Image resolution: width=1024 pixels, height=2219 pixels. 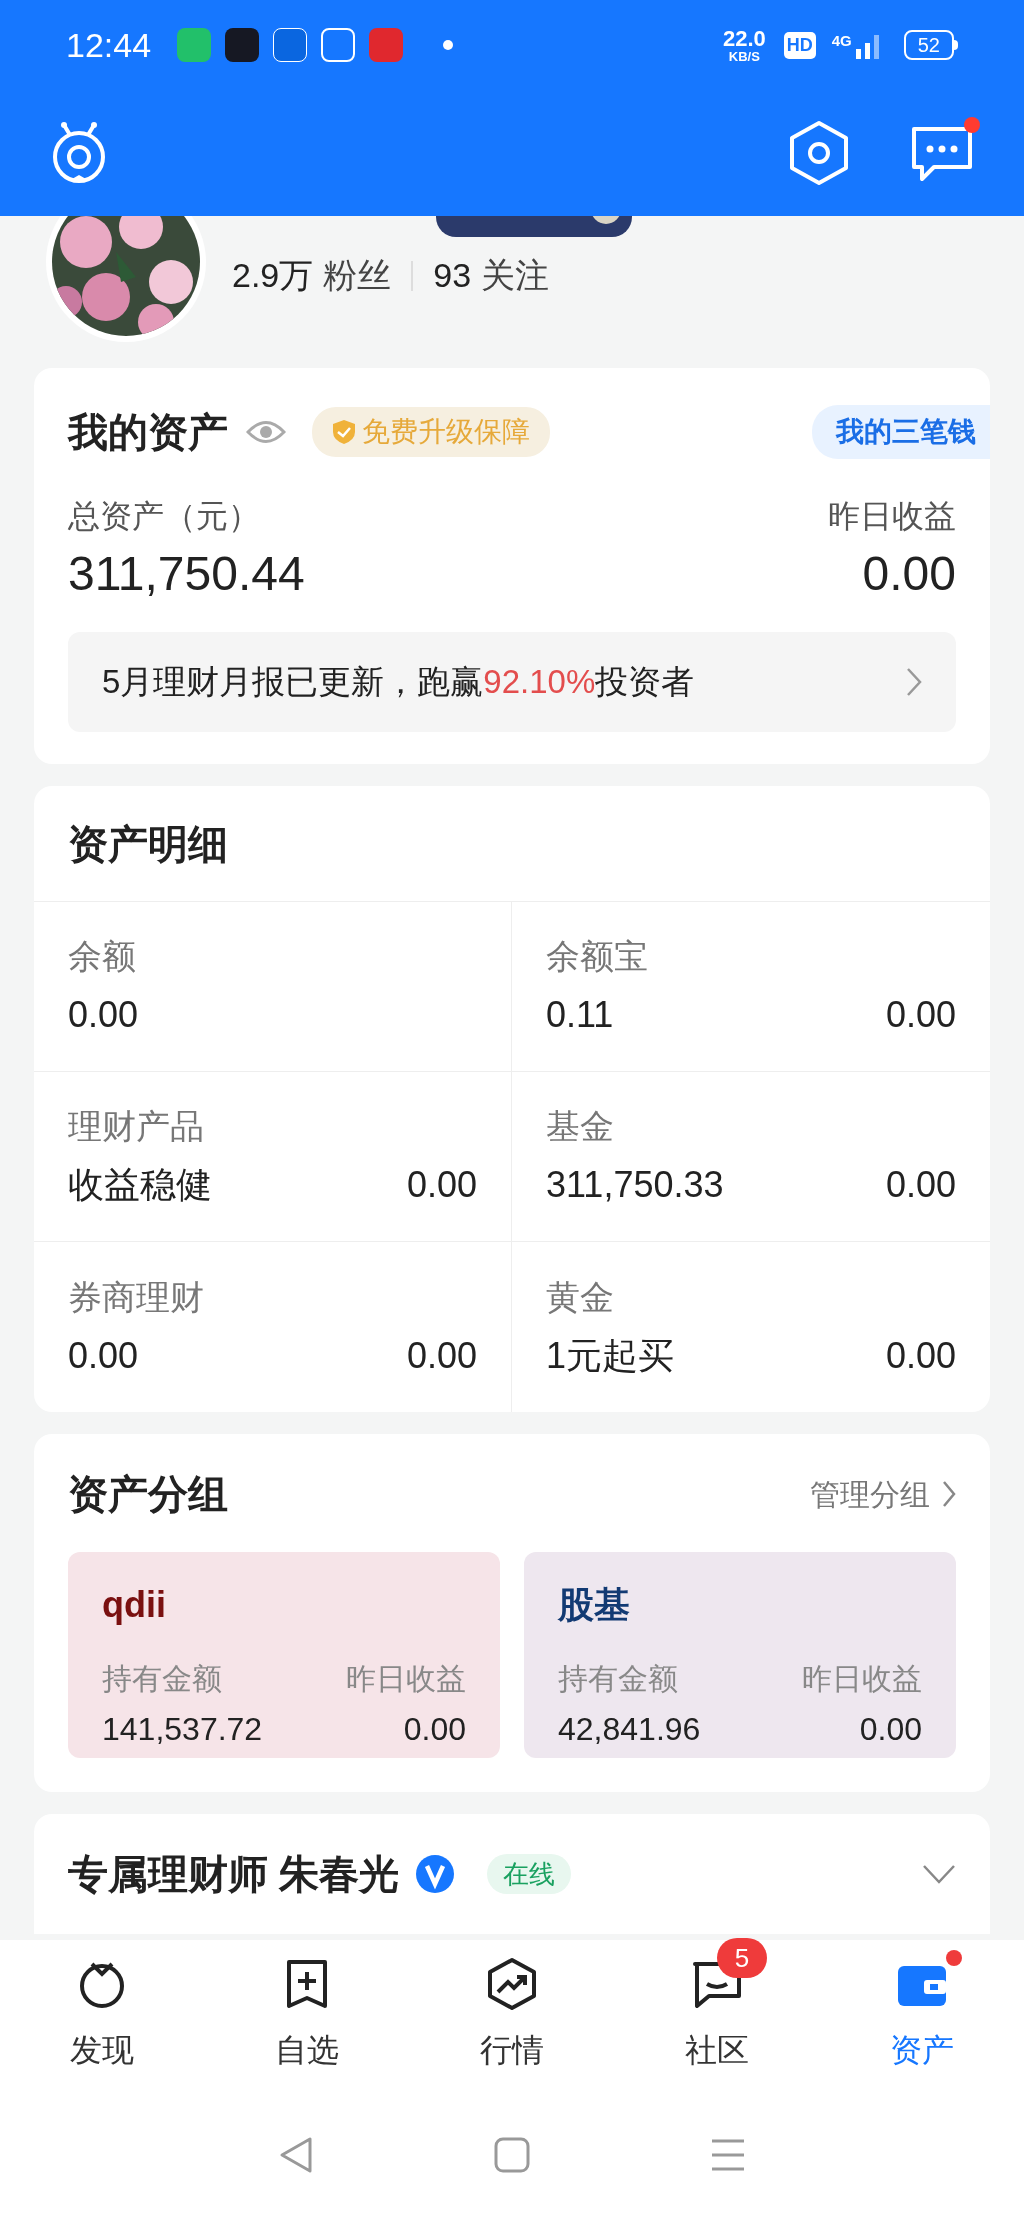 What do you see at coordinates (134, 1605) in the screenshot?
I see `group-name: qdii` at bounding box center [134, 1605].